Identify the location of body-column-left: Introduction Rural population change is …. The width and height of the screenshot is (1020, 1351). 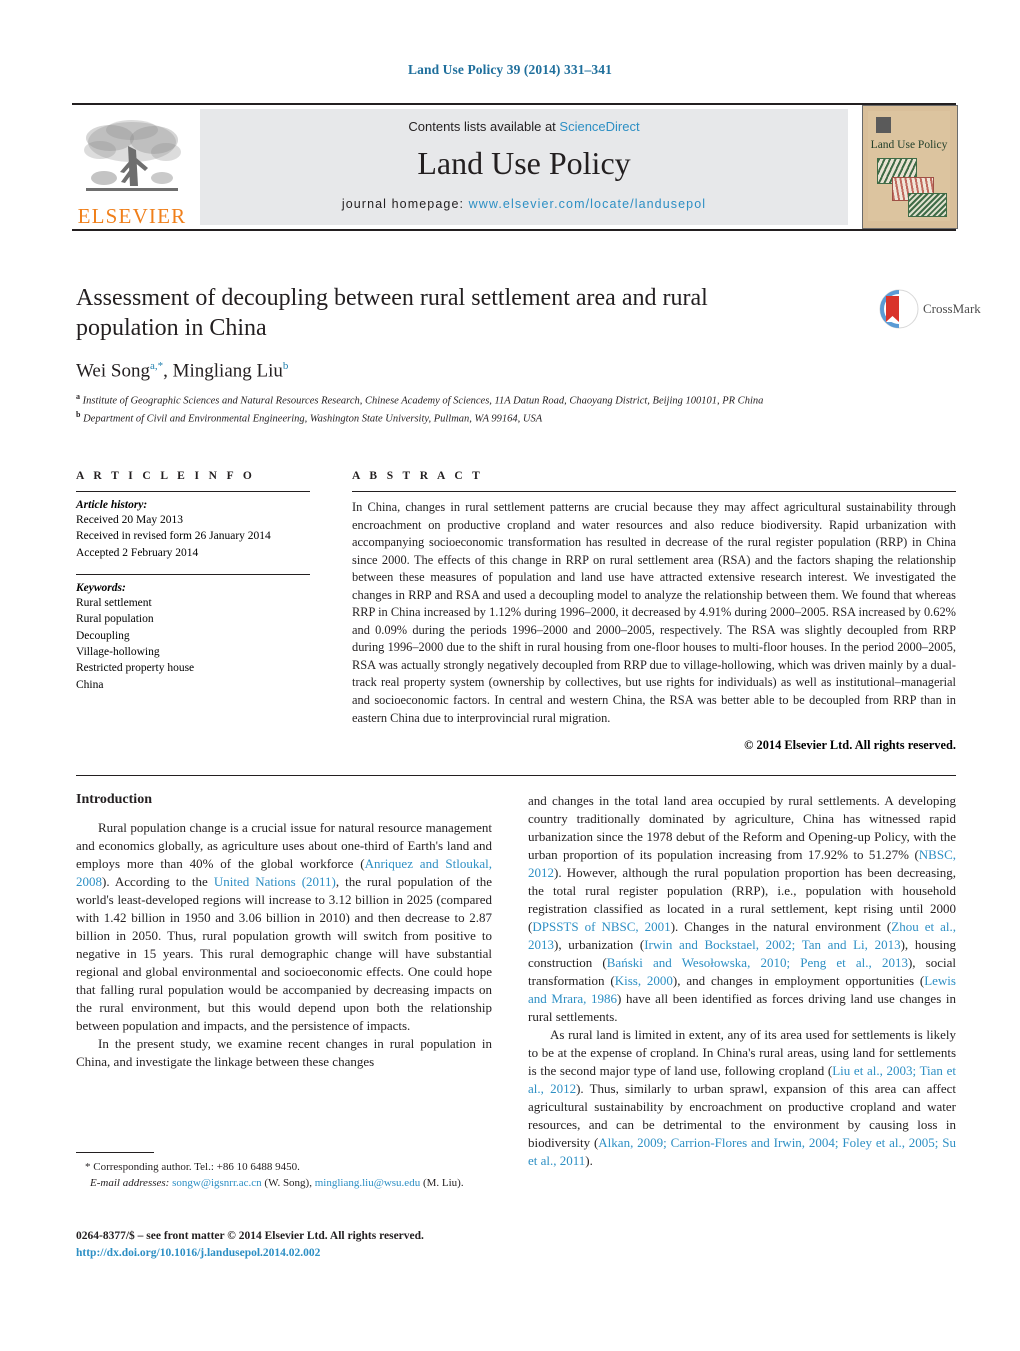
(284, 931).